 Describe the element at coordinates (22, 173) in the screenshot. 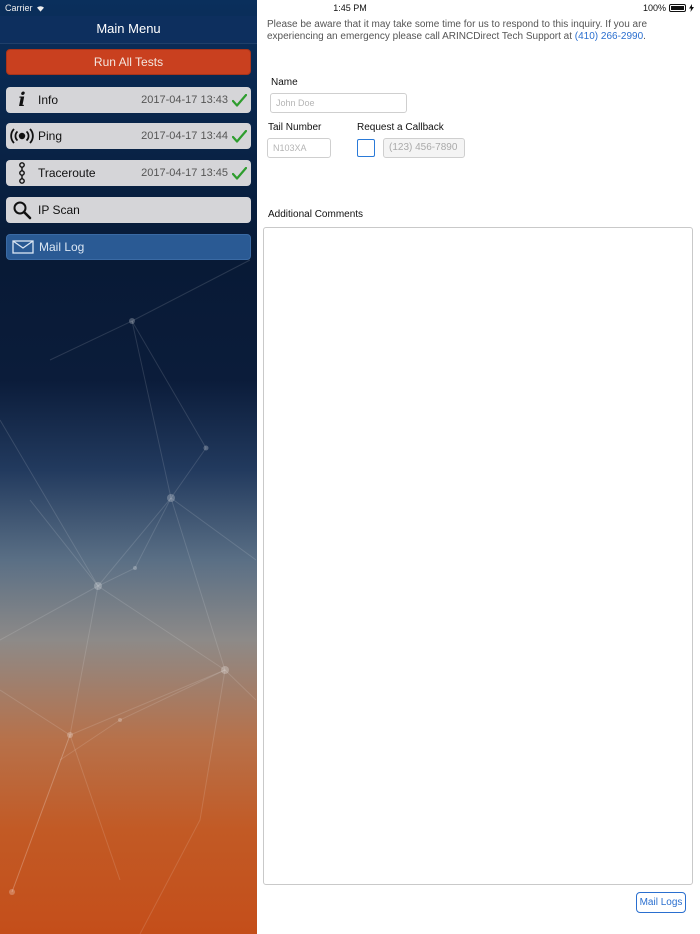

I see `traceroute-icon` at that location.